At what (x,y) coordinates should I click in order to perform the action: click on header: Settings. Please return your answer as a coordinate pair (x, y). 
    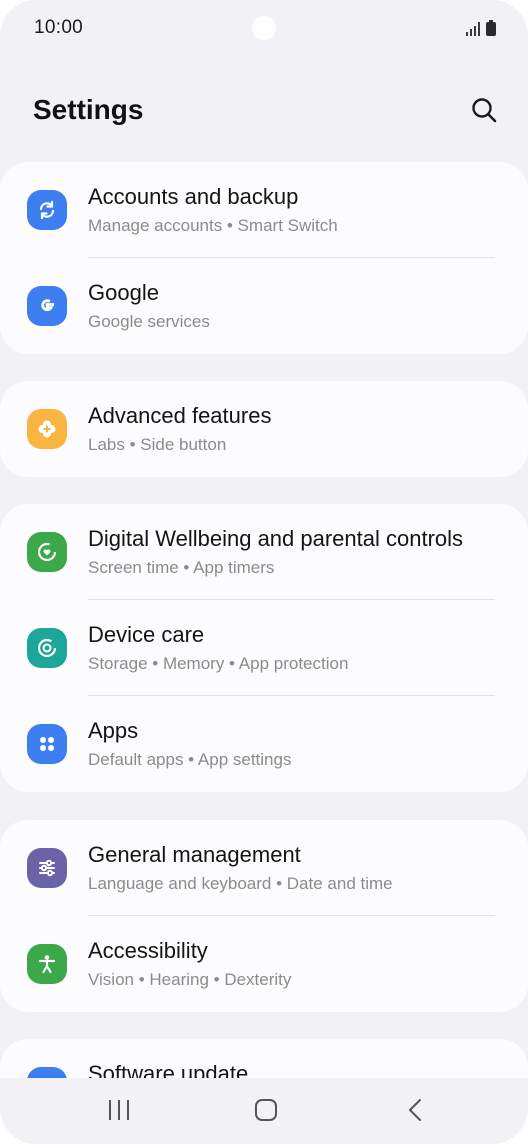
    Looking at the image, I should click on (264, 112).